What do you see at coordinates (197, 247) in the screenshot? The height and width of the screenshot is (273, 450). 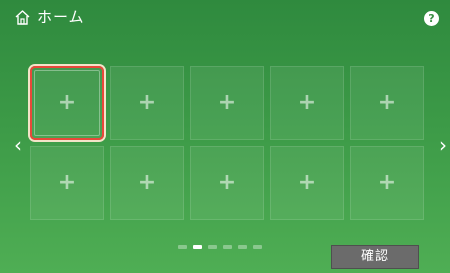 I see `page-dot-active` at bounding box center [197, 247].